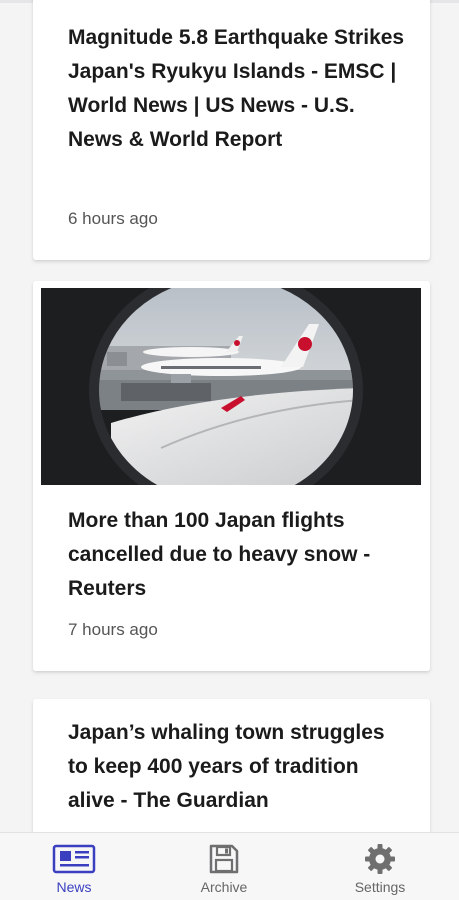 The width and height of the screenshot is (459, 900). I want to click on nav-label-archive: Archive, so click(224, 887).